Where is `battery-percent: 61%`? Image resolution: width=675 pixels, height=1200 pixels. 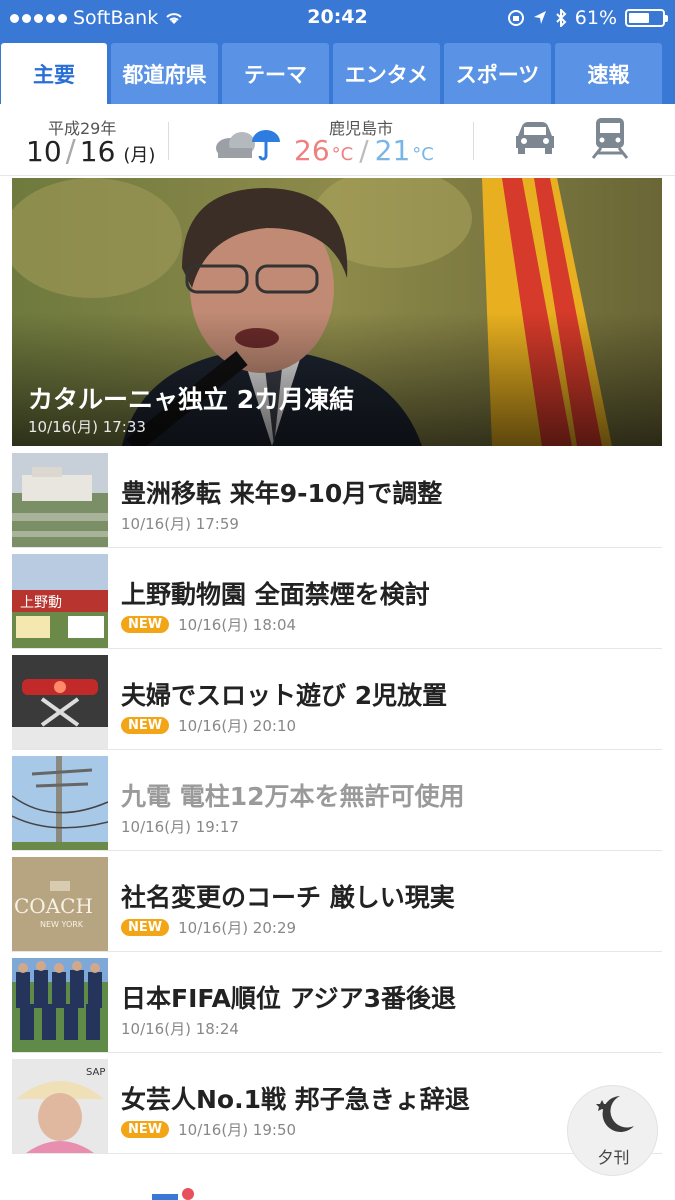
battery-percent: 61% is located at coordinates (595, 18).